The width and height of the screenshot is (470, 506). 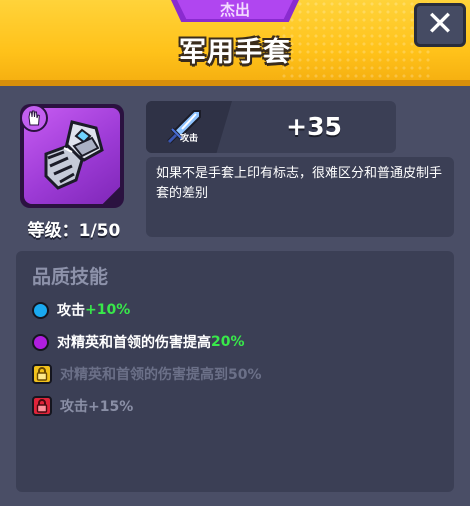 What do you see at coordinates (228, 342) in the screenshot?
I see `skill-highlight: 20%` at bounding box center [228, 342].